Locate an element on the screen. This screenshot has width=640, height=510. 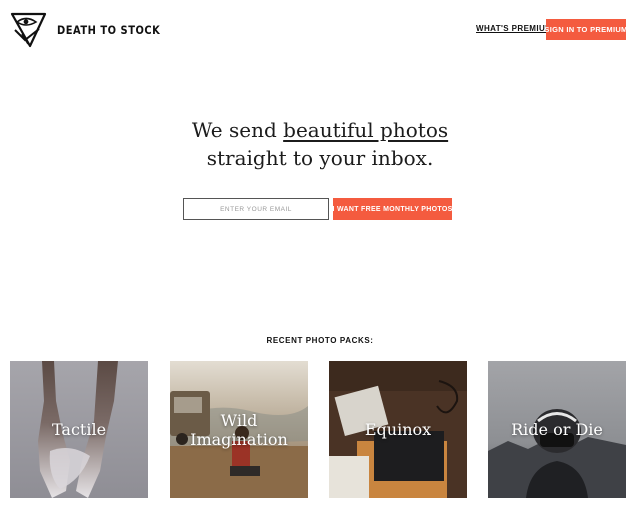
recent-packs-heading: RECENT PHOTO PACKS: is located at coordinates (320, 340).